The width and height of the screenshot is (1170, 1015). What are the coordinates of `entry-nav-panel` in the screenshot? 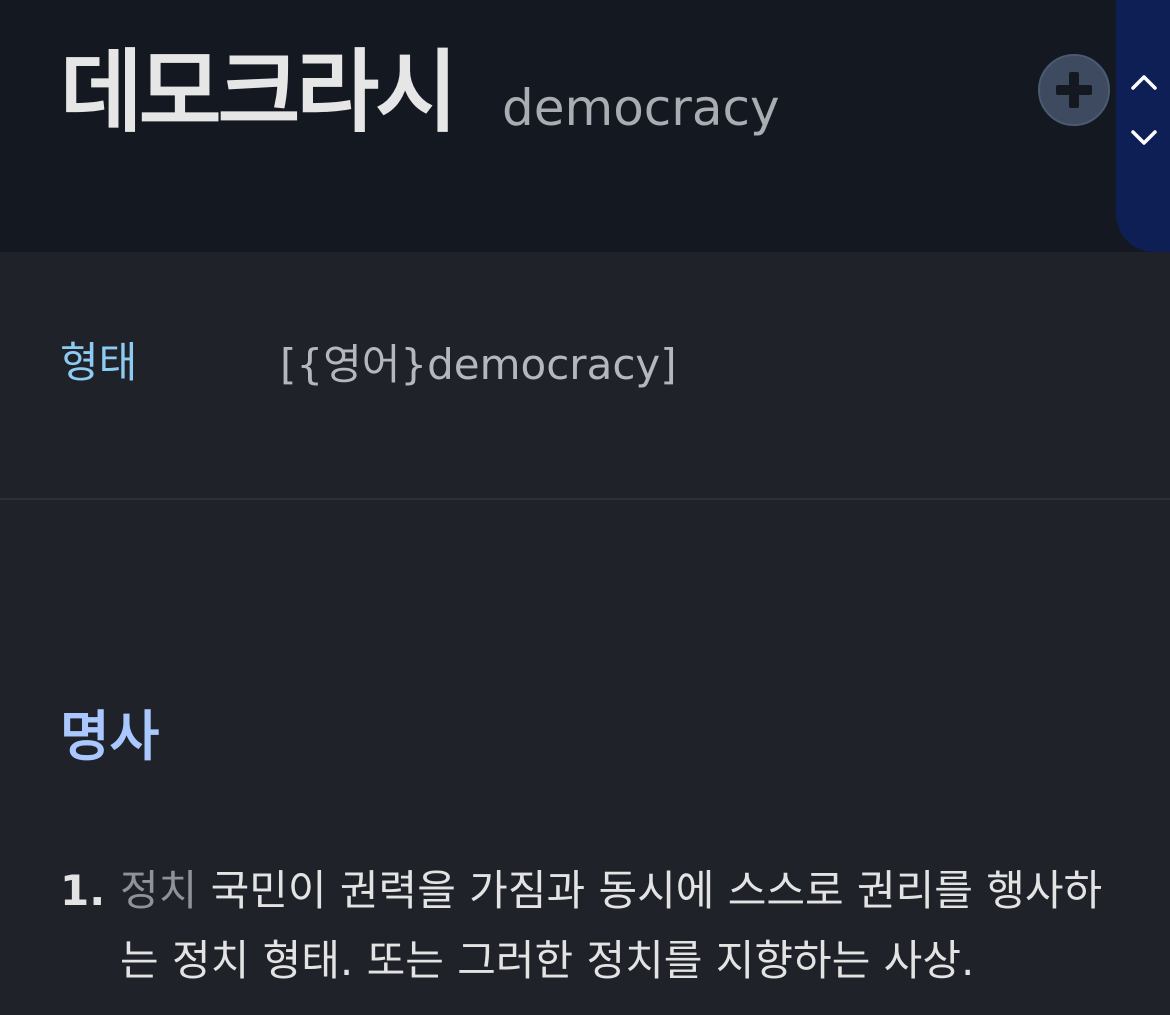 It's located at (1143, 126).